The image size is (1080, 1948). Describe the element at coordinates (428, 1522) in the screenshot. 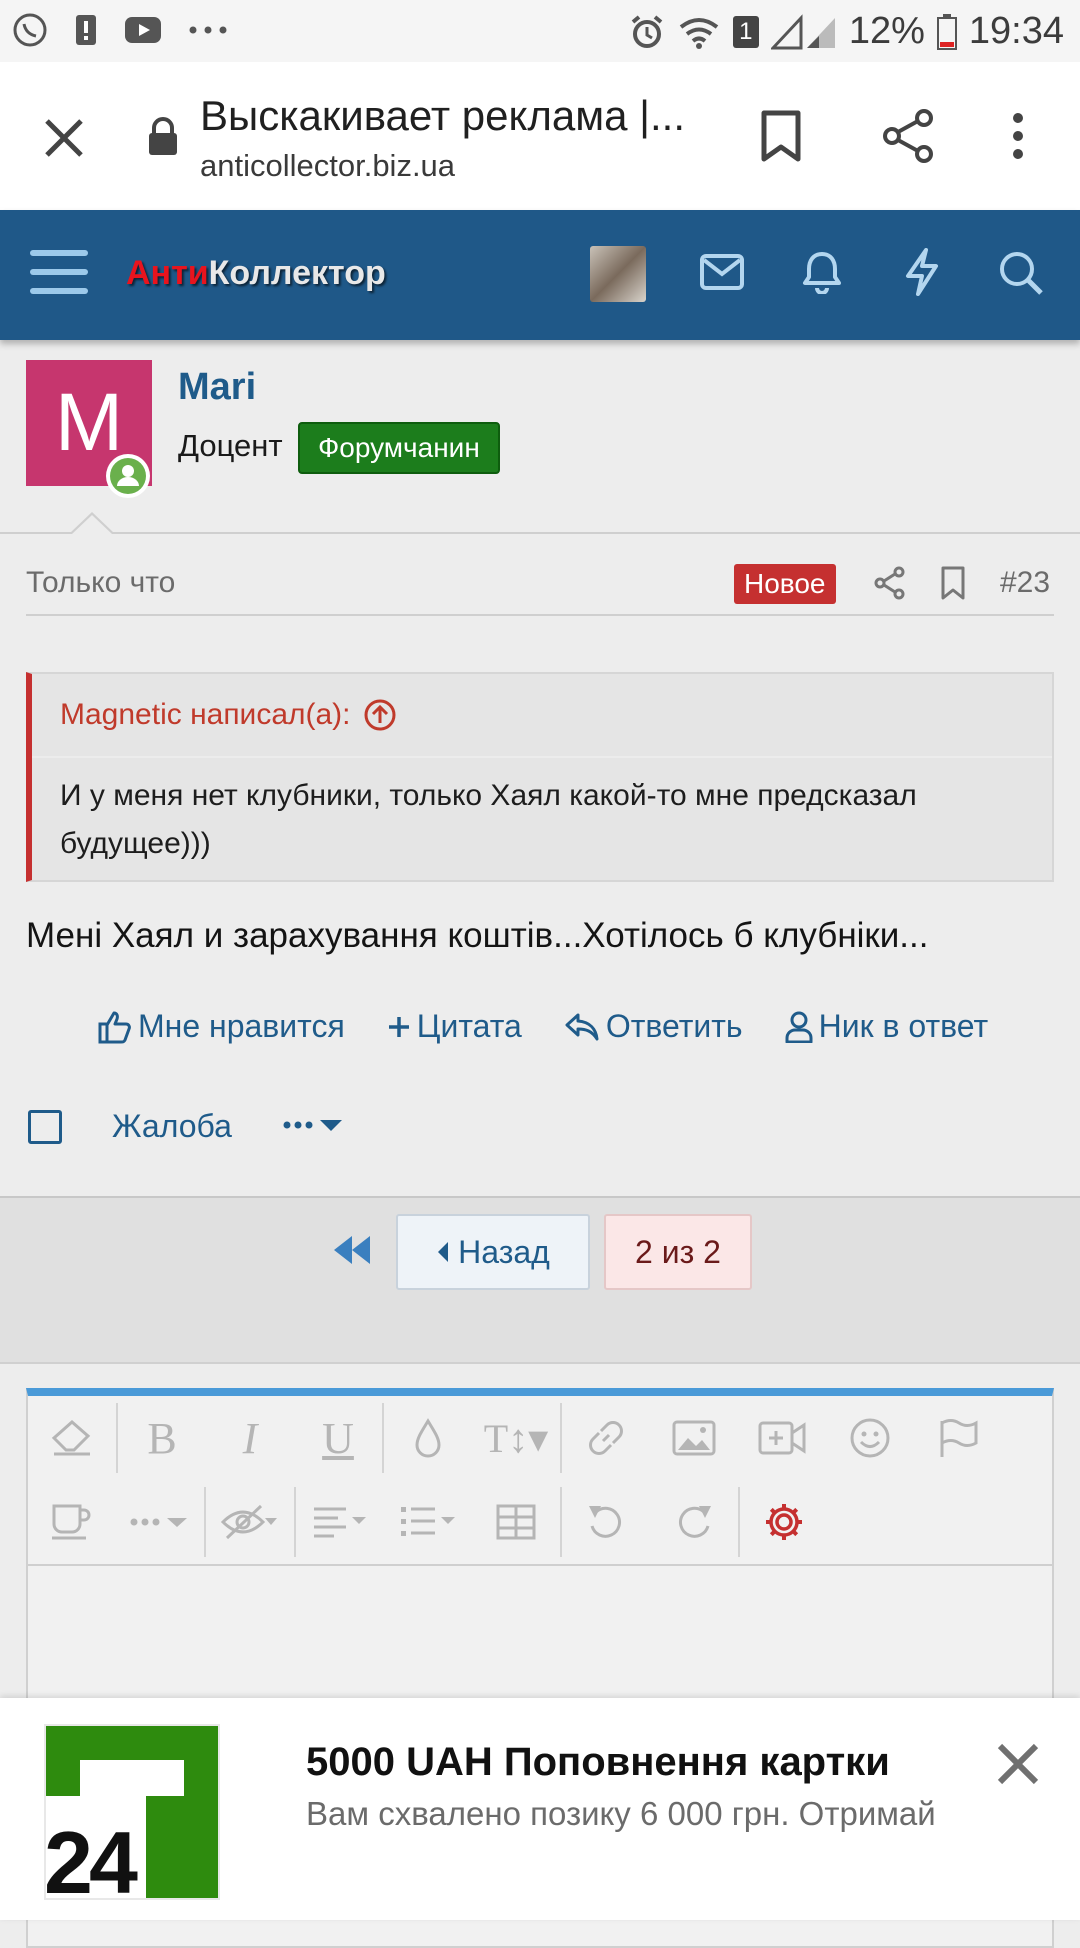

I see `list-icon` at that location.